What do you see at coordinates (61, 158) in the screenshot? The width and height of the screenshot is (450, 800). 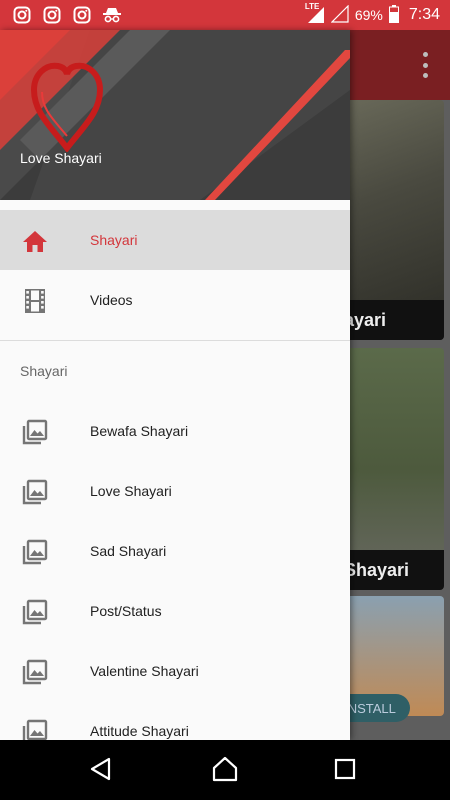 I see `app-title: Love Shayari` at bounding box center [61, 158].